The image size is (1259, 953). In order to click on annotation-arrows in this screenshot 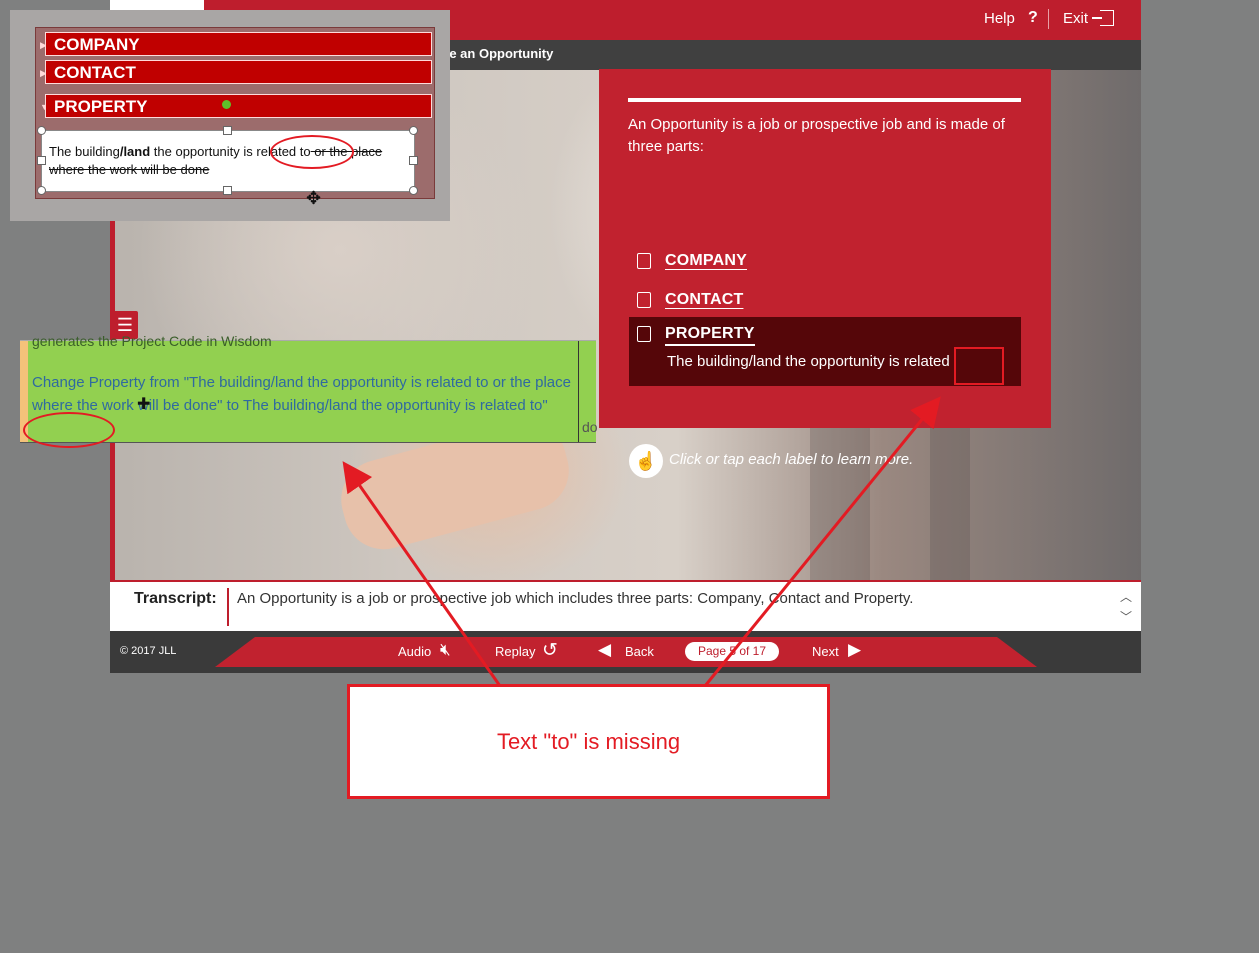, I will do `click(641, 541)`.